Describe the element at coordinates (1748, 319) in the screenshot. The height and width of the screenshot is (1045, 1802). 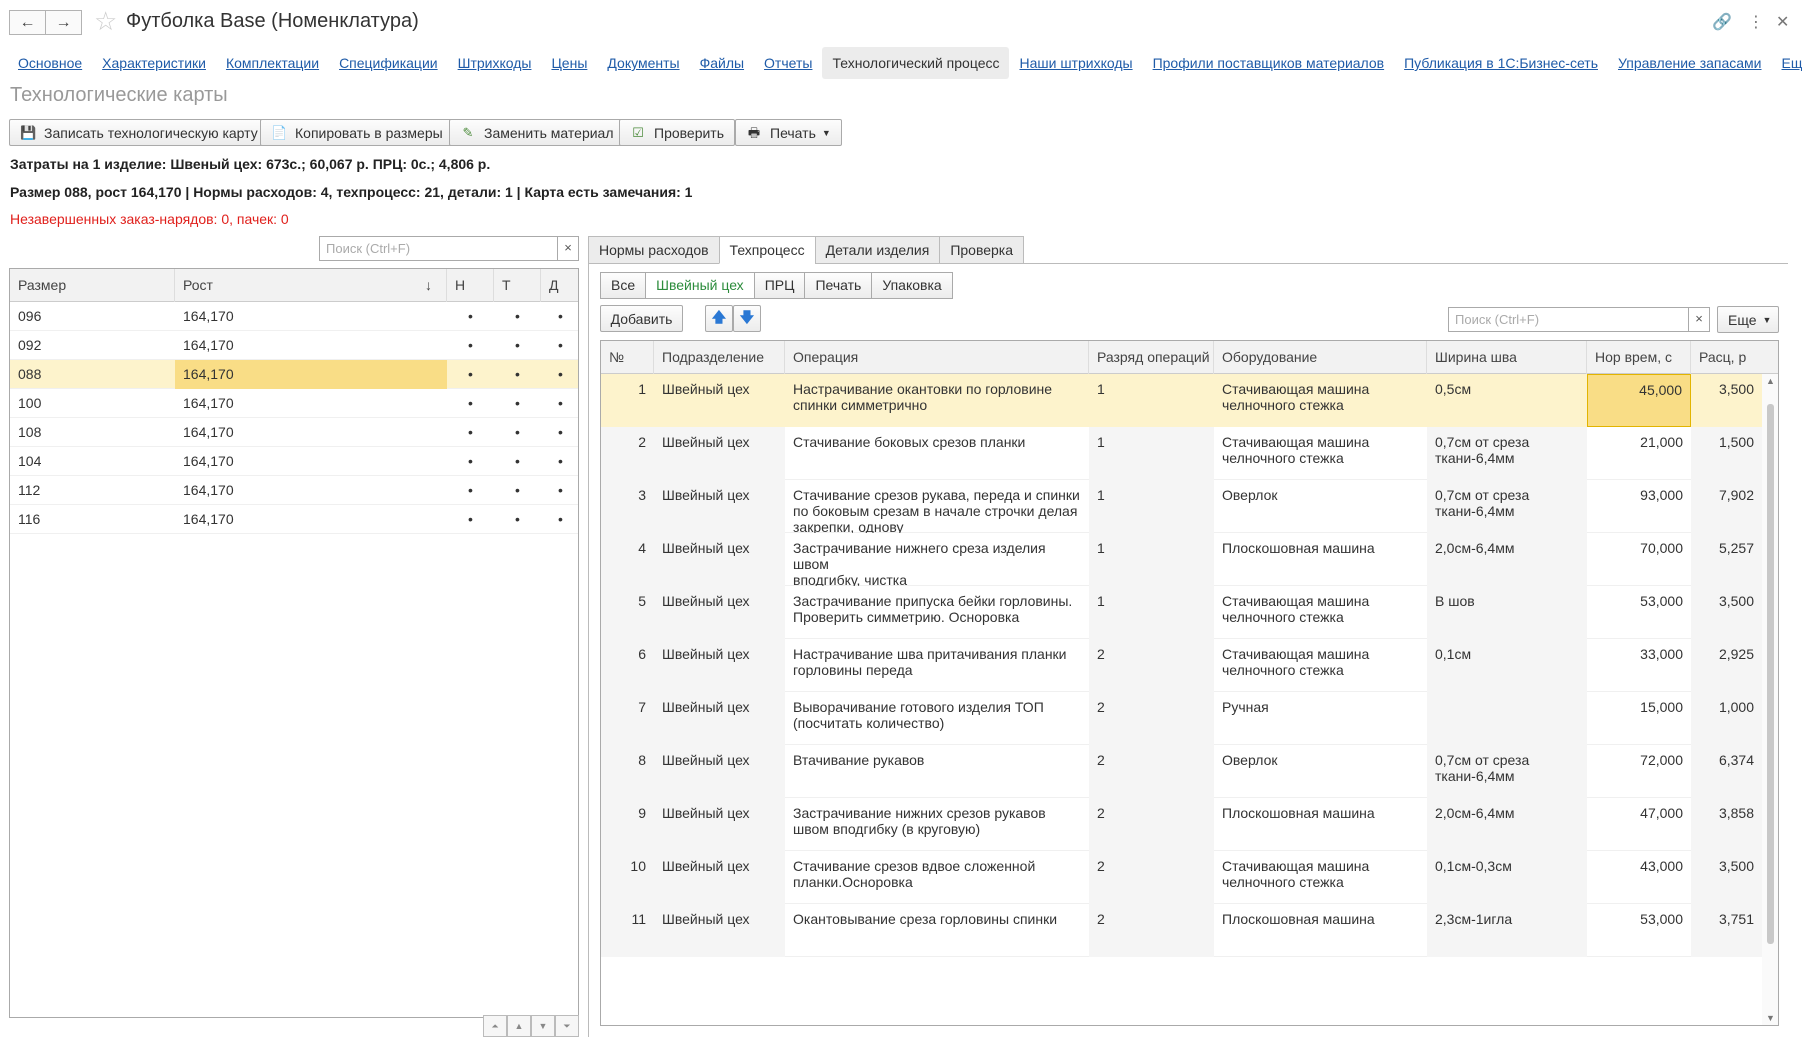
I see `more-button: Еще ▼` at that location.